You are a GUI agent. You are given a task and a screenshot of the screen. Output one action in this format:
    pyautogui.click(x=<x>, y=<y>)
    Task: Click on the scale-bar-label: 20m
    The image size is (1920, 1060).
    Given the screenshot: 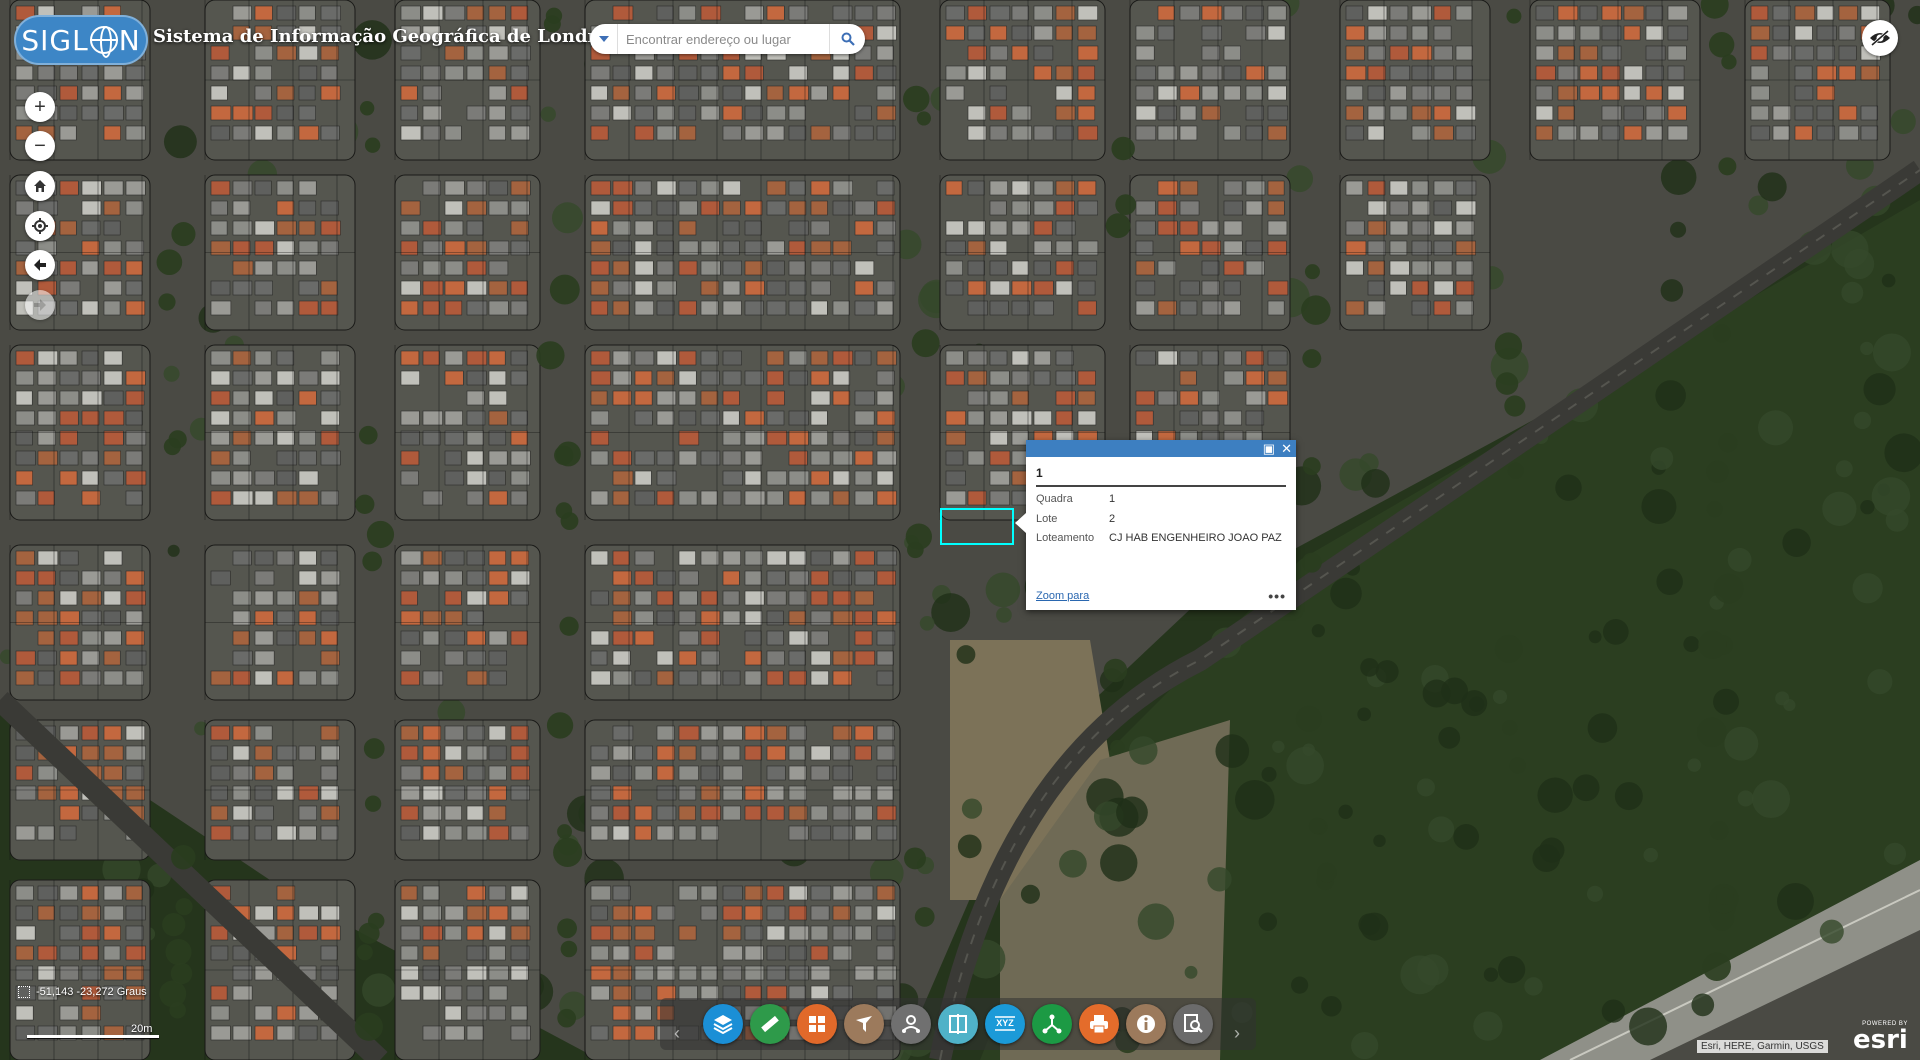 What is the action you would take?
    pyautogui.click(x=142, y=1029)
    